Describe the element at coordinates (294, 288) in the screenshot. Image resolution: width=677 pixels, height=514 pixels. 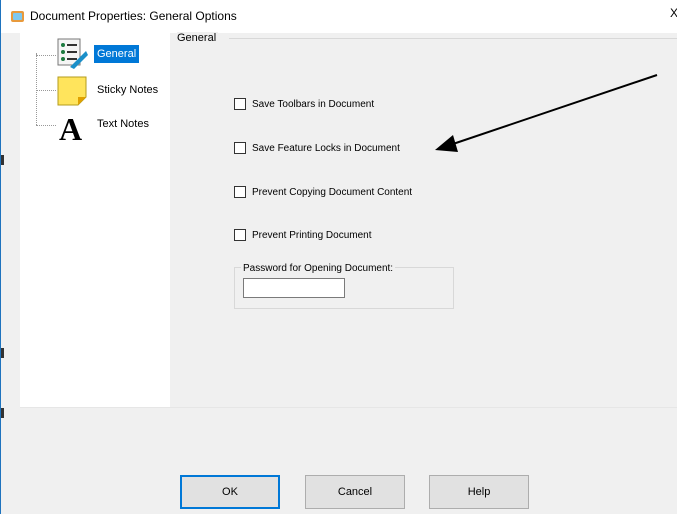
I see `password-input` at that location.